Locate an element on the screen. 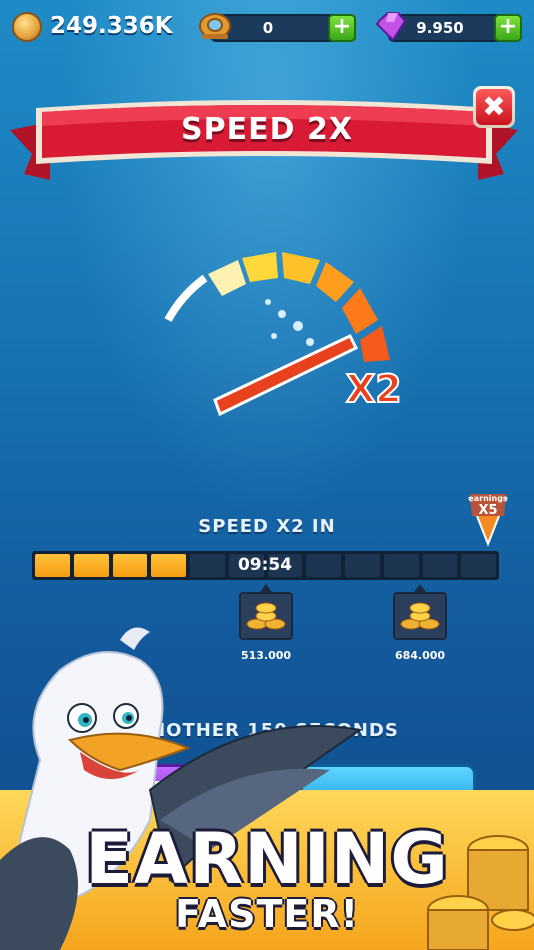 This screenshot has width=534, height=950. close-button: ✖ is located at coordinates (494, 107).